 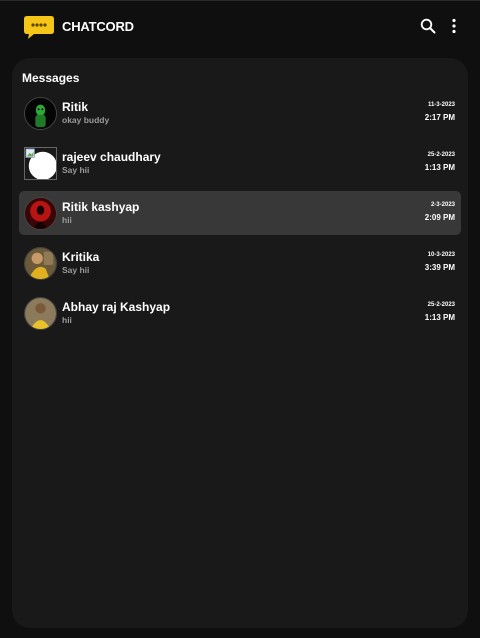 I want to click on message-preview: okay buddy, so click(x=86, y=120).